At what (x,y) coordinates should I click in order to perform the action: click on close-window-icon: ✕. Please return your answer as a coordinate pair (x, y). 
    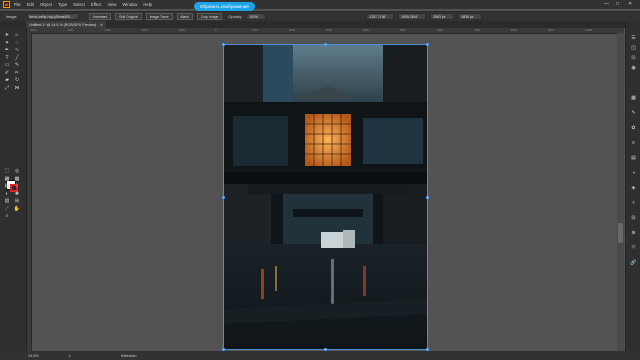
    Looking at the image, I should click on (630, 4).